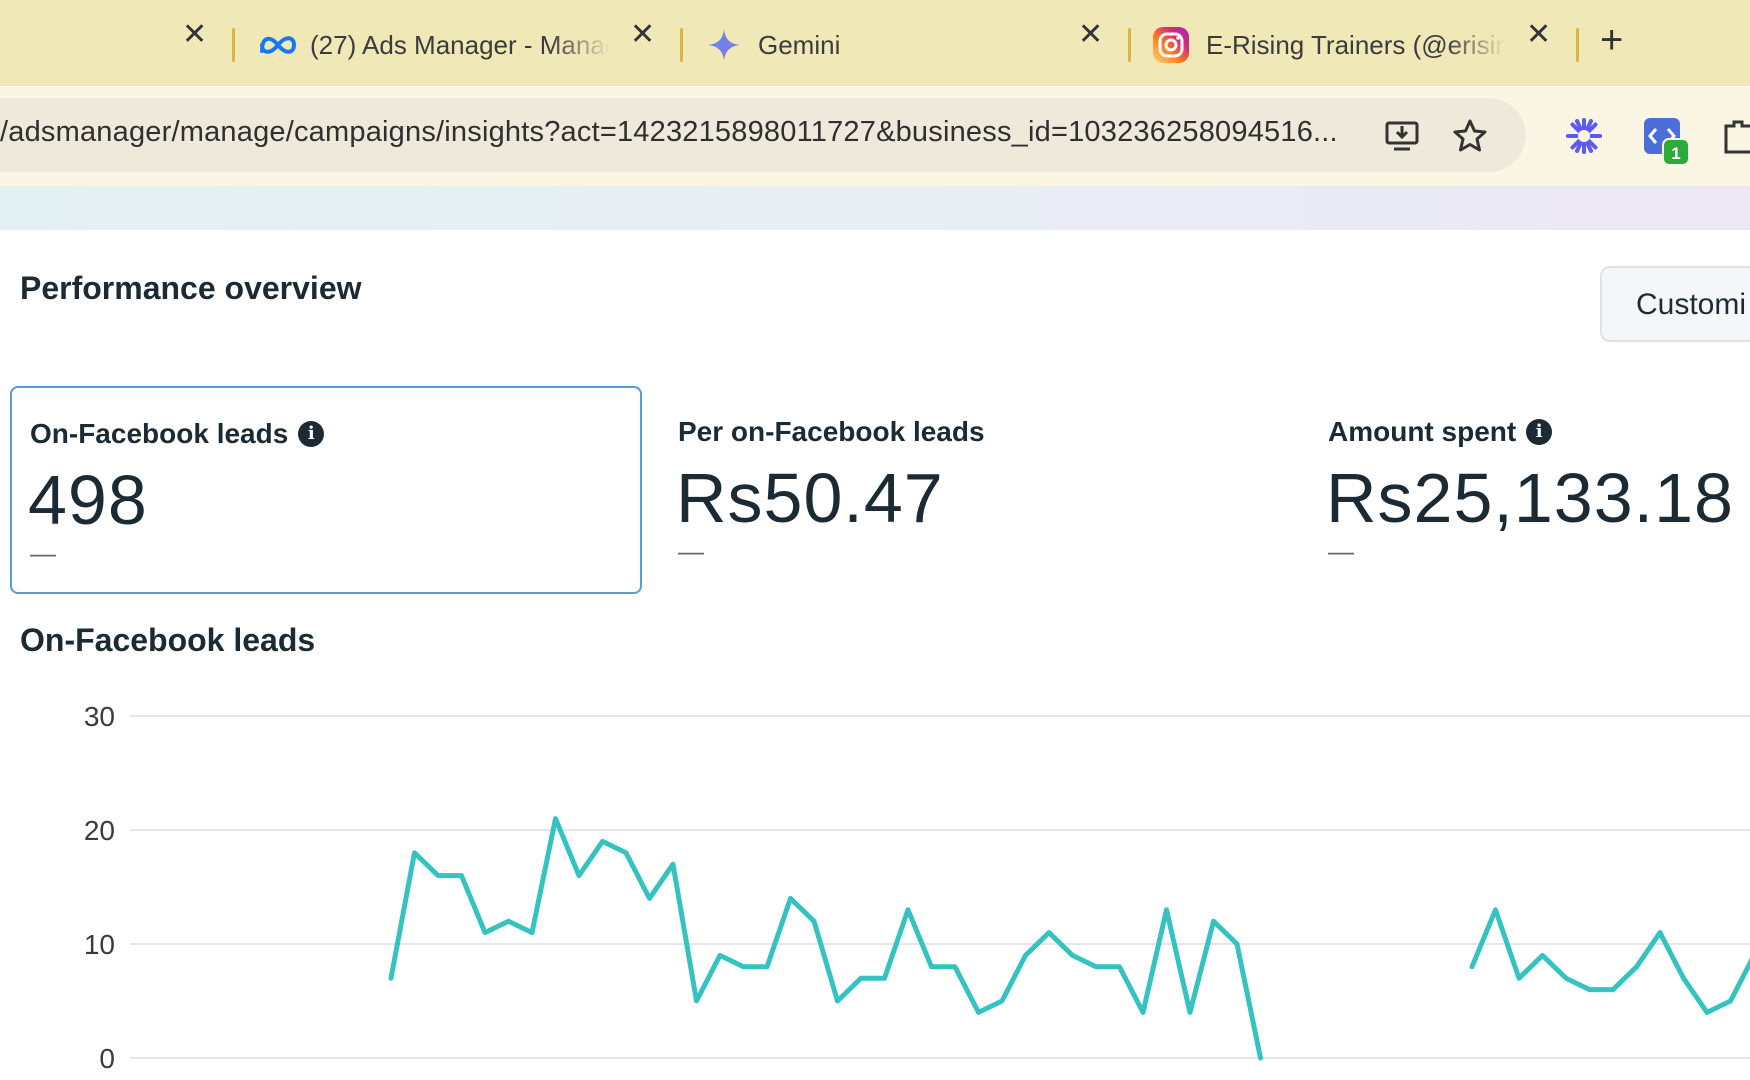 The height and width of the screenshot is (1080, 1750). I want to click on chart-title: On-Facebook leads, so click(168, 640).